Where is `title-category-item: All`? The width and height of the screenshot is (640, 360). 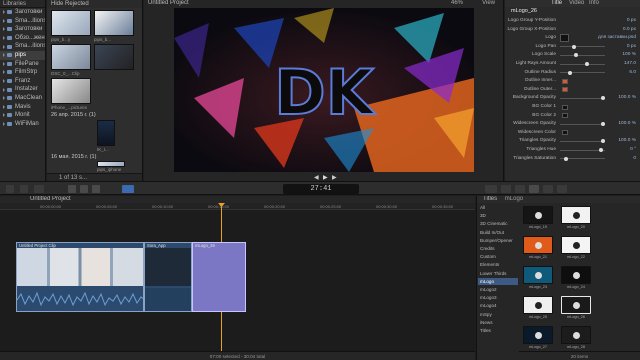
title-category-item: All is located at coordinates (498, 207).